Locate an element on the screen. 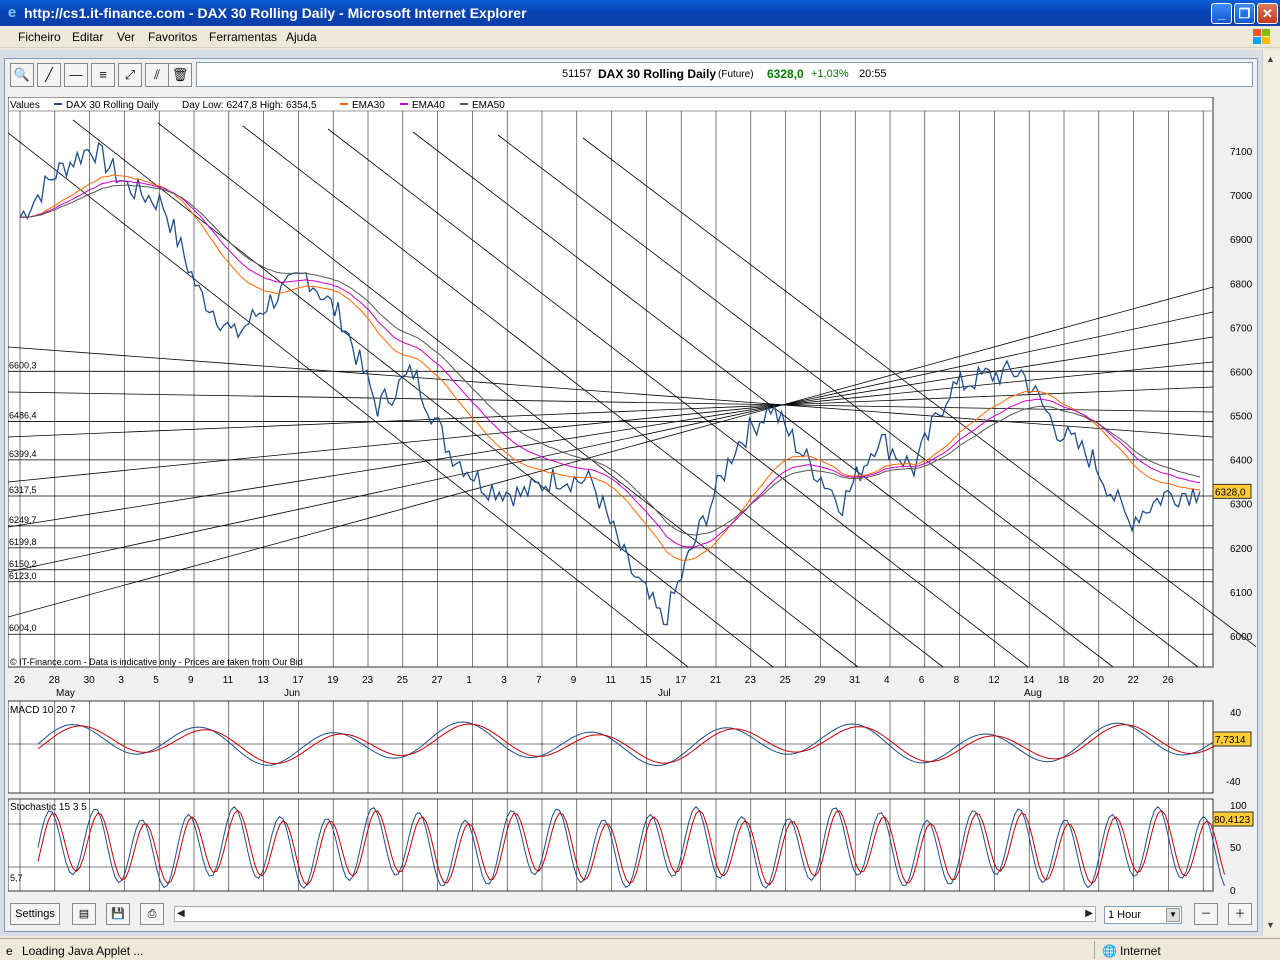  stochastic-y-tick: 50 is located at coordinates (1236, 848).